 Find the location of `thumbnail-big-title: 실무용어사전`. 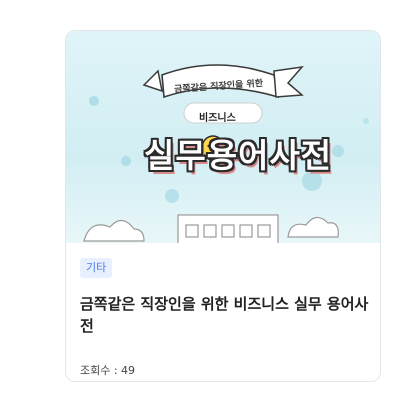

thumbnail-big-title: 실무용어사전 is located at coordinates (238, 155).